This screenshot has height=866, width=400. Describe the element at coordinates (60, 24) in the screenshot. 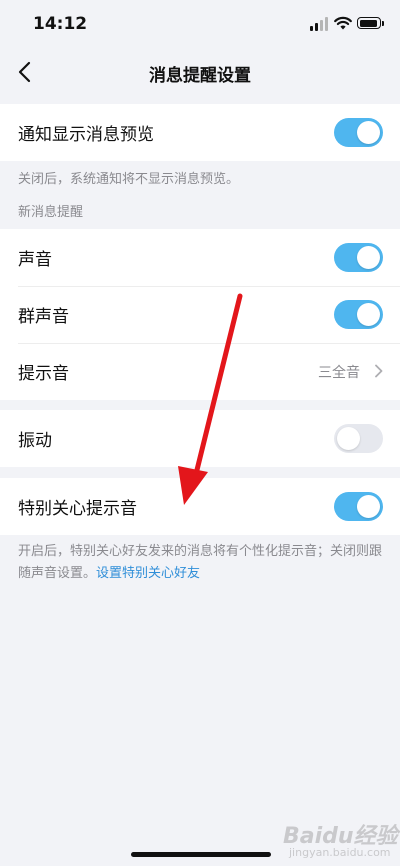

I see `status-time: 14:12` at that location.